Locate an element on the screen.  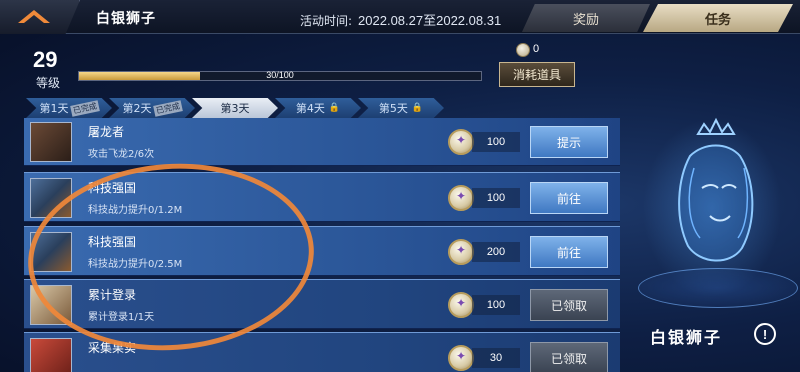
dragon-slayer-icon is located at coordinates (51, 142).